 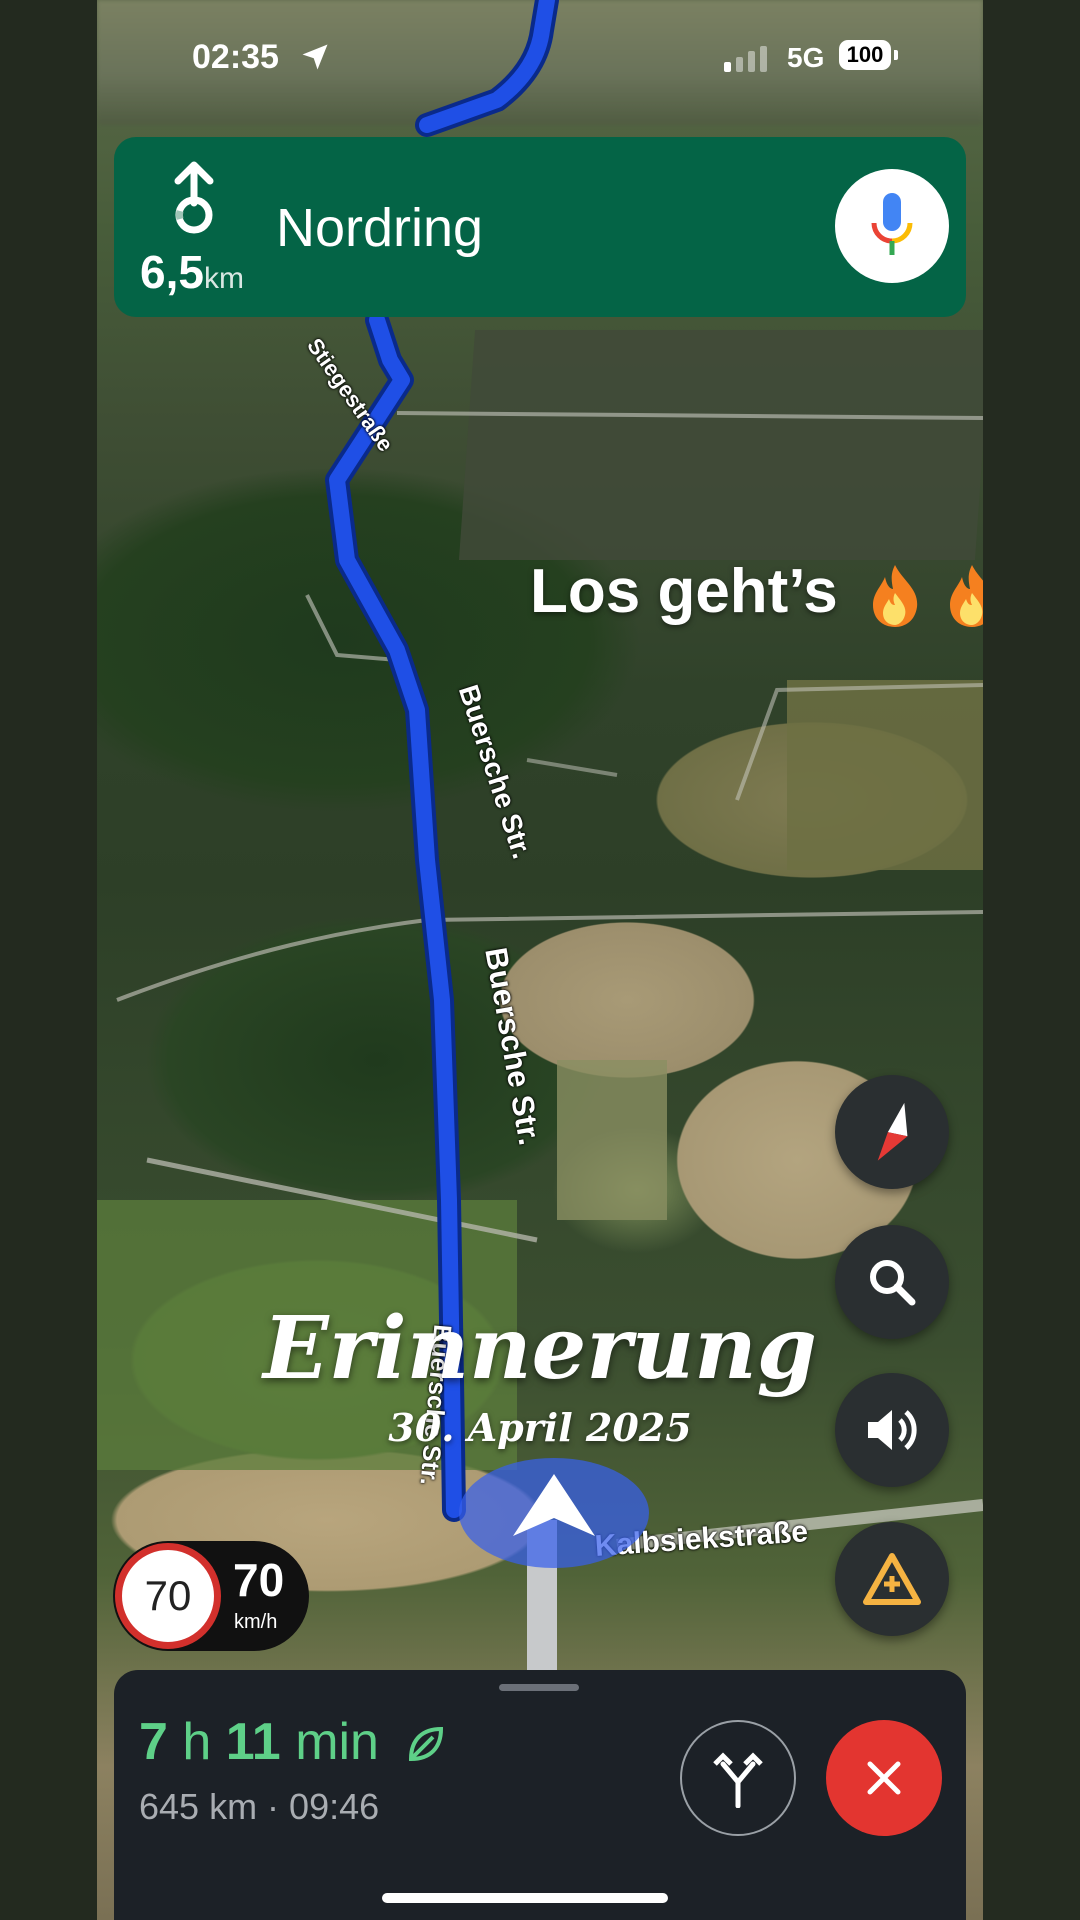 I want to click on left-backdrop, so click(x=48, y=960).